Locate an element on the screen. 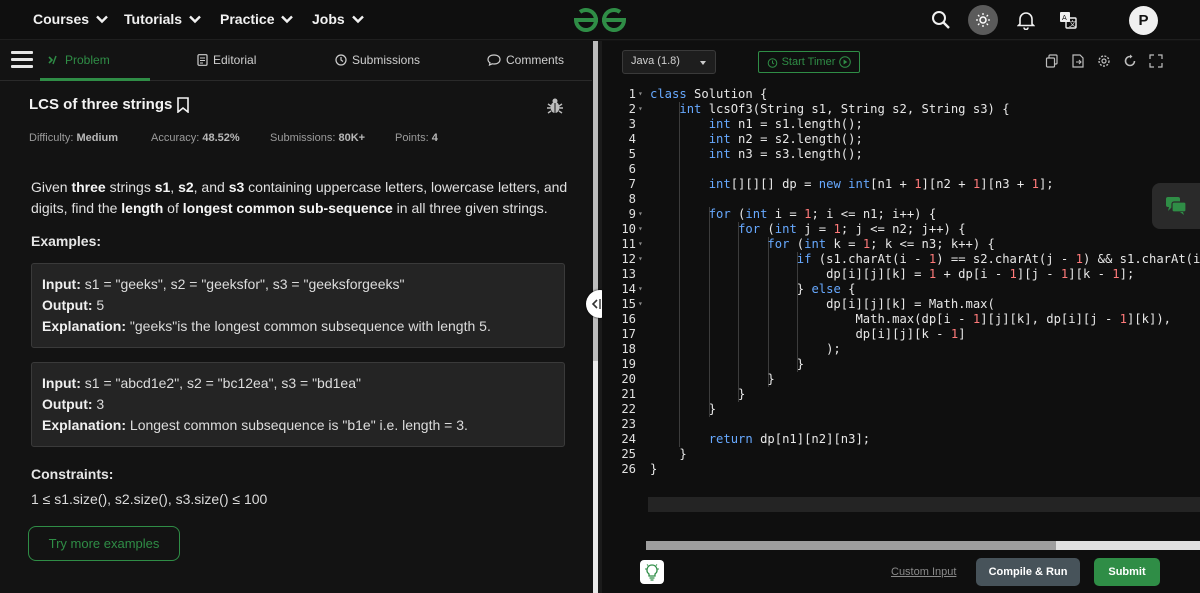  code-line: int n3 = s3.length(); is located at coordinates (785, 154).